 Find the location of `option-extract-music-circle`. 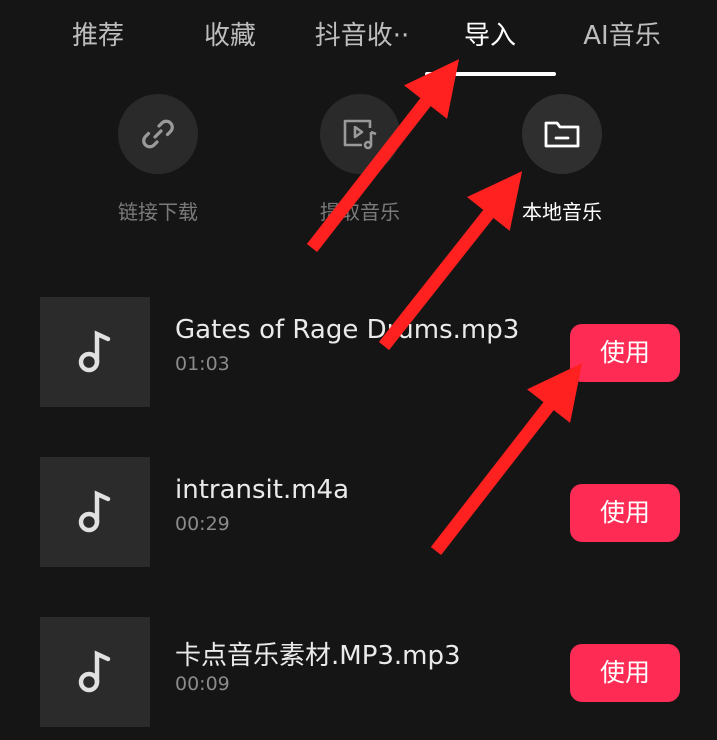

option-extract-music-circle is located at coordinates (360, 134).